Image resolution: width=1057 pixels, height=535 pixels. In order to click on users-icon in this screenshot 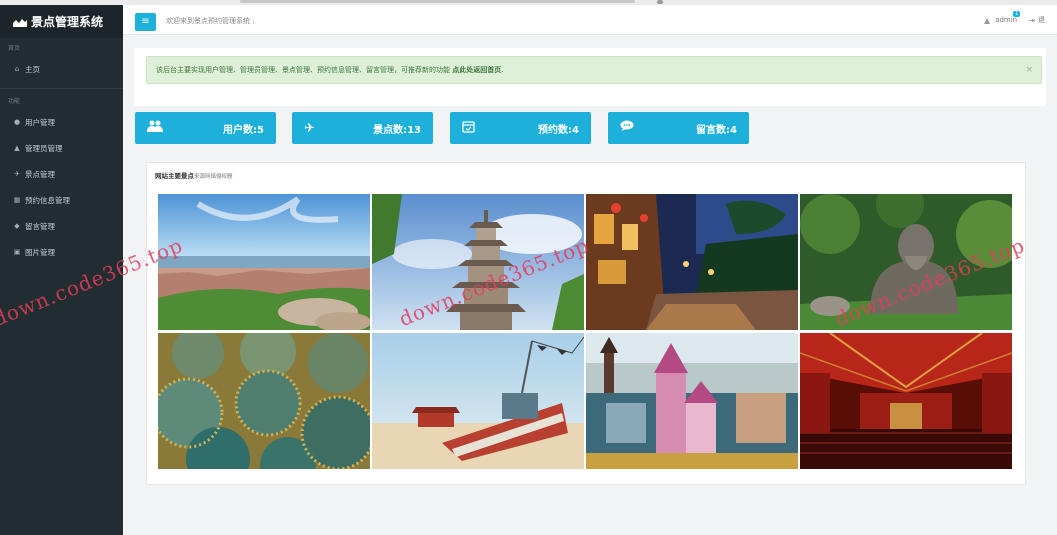, I will do `click(155, 128)`.